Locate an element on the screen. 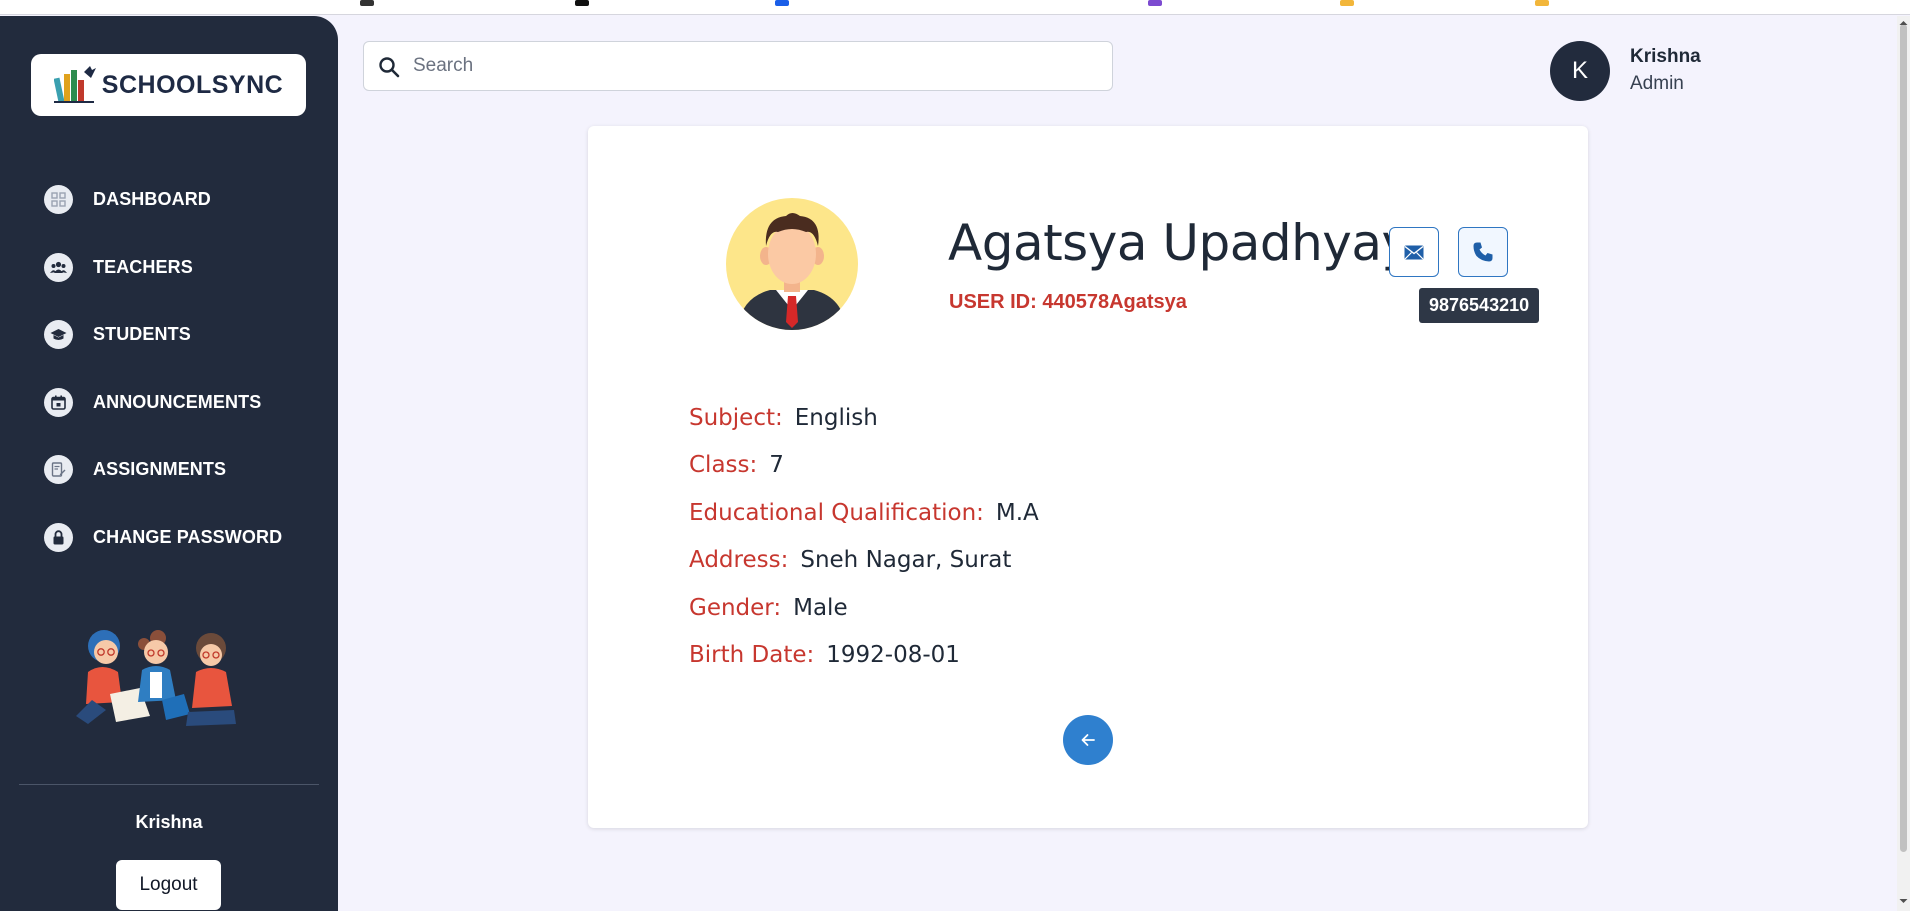 The image size is (1910, 911). search-icon is located at coordinates (389, 67).